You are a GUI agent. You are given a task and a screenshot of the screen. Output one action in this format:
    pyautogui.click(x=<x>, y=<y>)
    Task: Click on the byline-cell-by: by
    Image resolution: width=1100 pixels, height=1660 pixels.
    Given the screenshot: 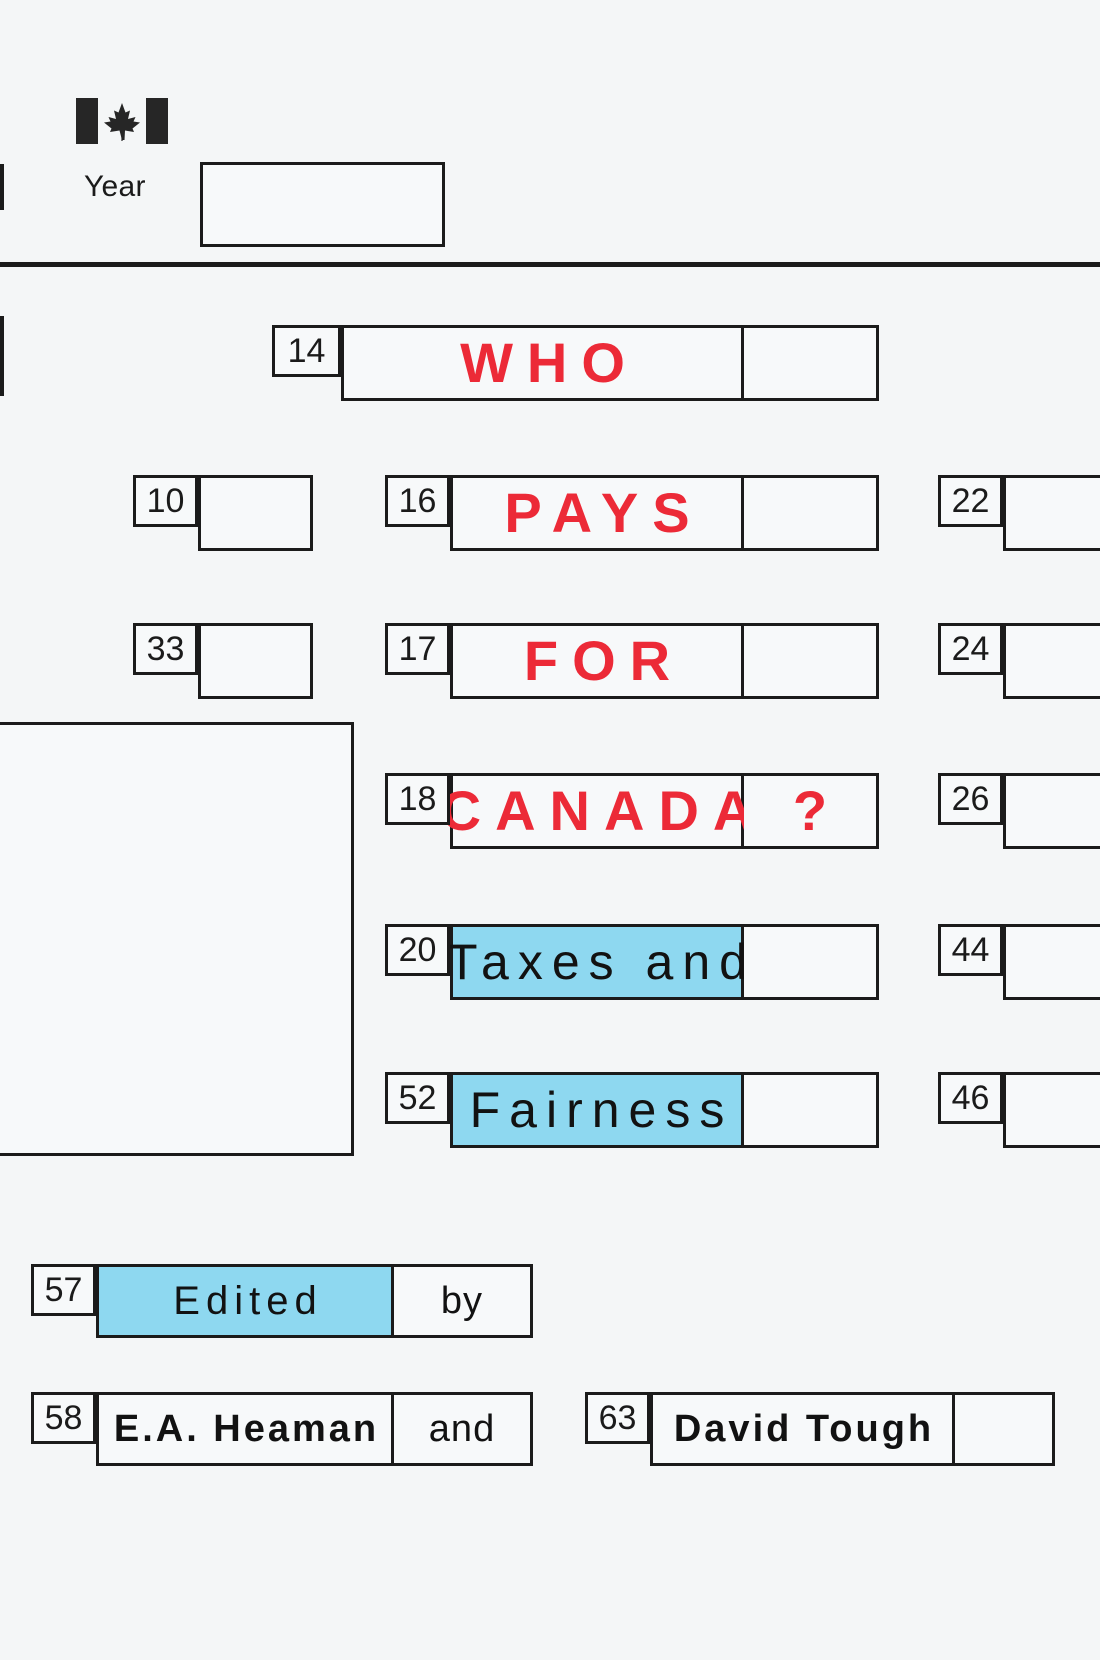 What is the action you would take?
    pyautogui.click(x=463, y=1301)
    